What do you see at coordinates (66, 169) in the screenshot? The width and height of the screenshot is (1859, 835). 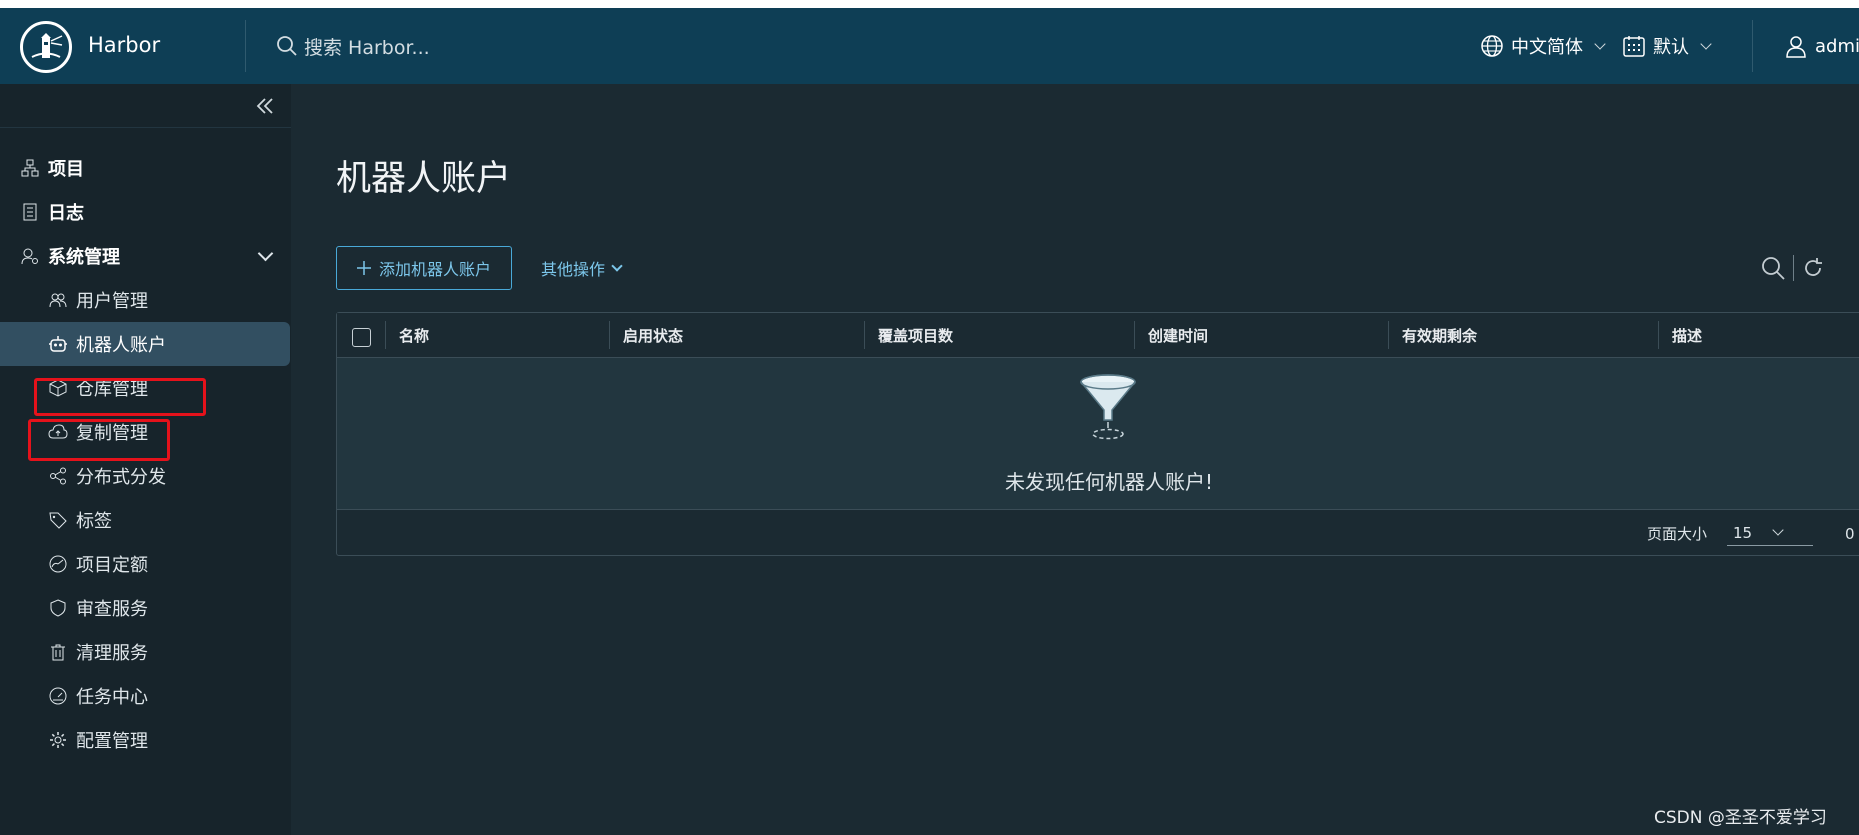 I see `sidebar-item-label: 项目` at bounding box center [66, 169].